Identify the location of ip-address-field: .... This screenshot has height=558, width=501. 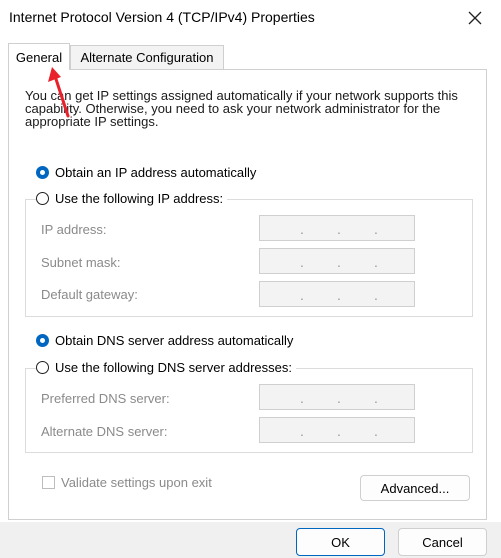
(337, 228).